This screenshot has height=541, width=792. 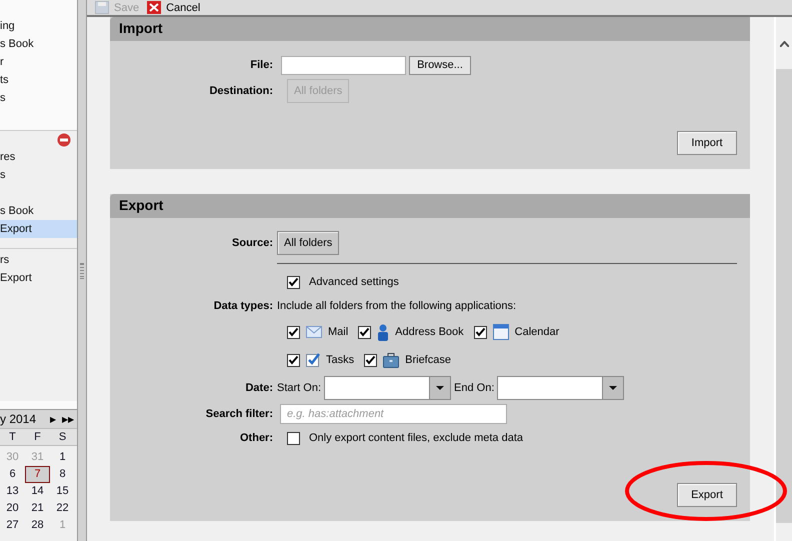 I want to click on field-label: Destination:, so click(x=240, y=91).